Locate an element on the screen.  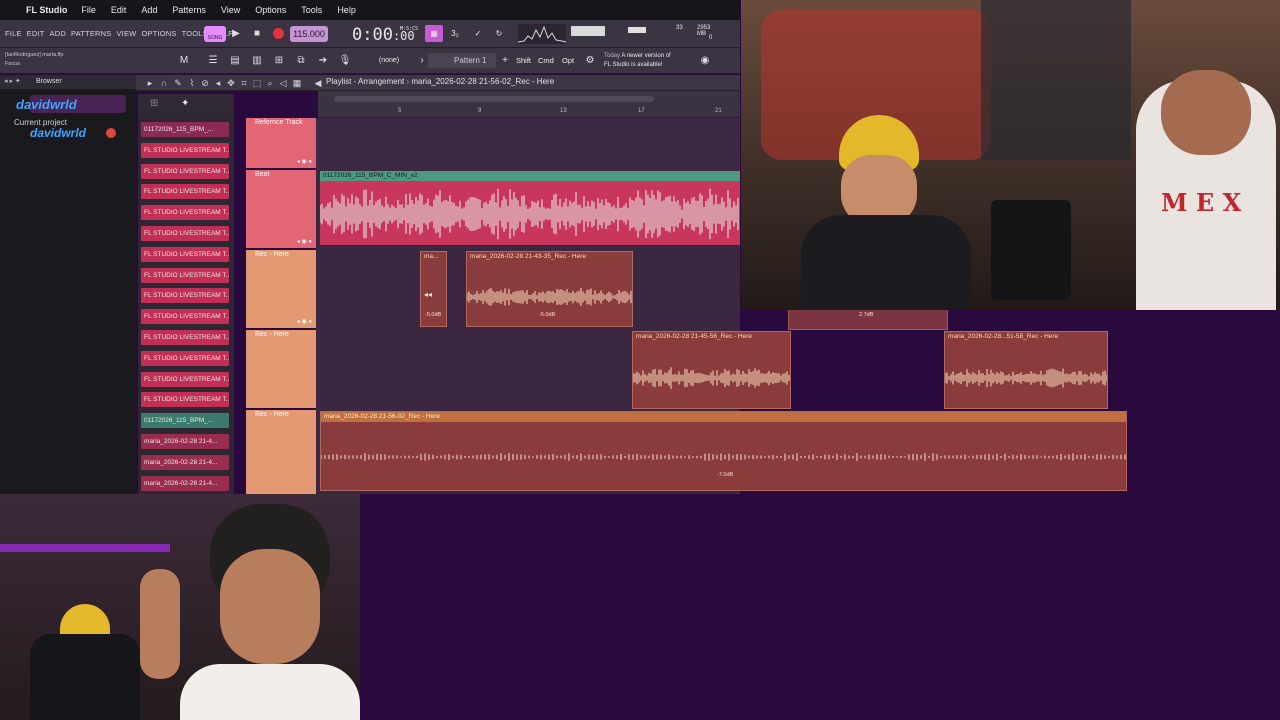
cpu-meter: 33 2953 MB 0 is located at coordinates (673, 34).